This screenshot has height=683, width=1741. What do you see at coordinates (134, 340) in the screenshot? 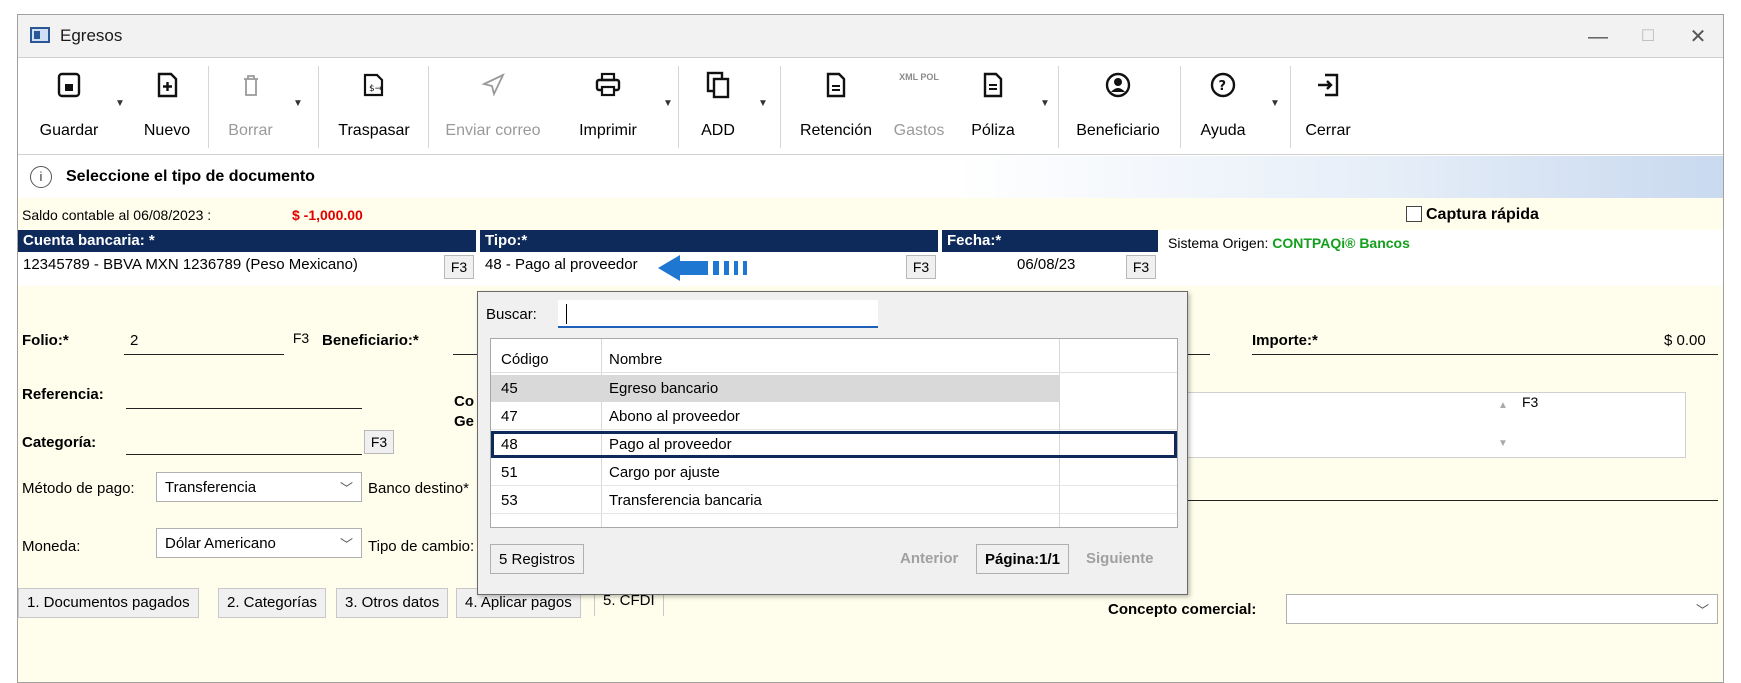
I see `folio-value: 2` at bounding box center [134, 340].